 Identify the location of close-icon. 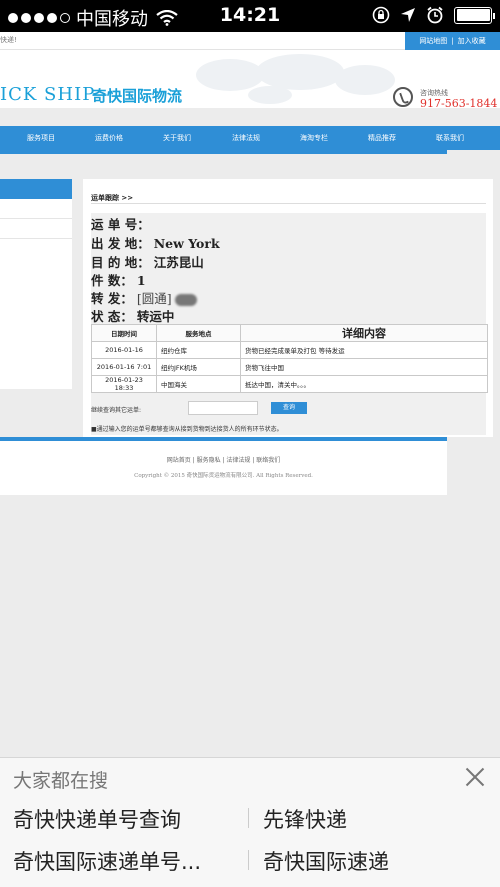
(475, 777).